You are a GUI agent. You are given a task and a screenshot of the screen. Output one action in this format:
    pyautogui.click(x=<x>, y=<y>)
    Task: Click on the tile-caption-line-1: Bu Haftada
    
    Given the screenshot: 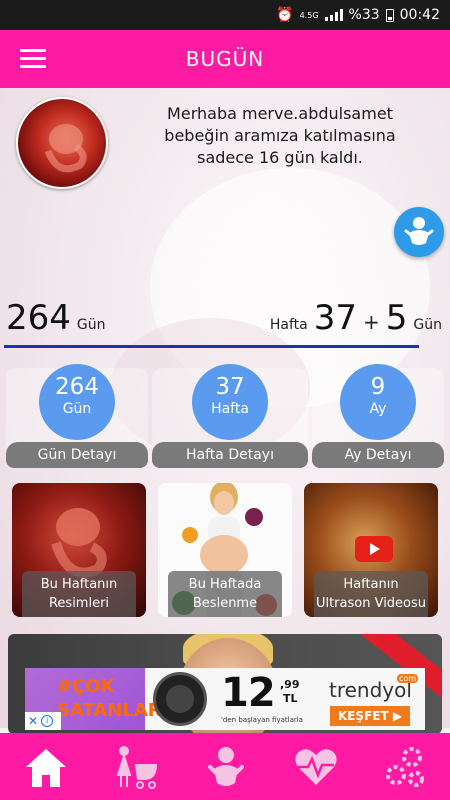 What is the action you would take?
    pyautogui.click(x=225, y=584)
    